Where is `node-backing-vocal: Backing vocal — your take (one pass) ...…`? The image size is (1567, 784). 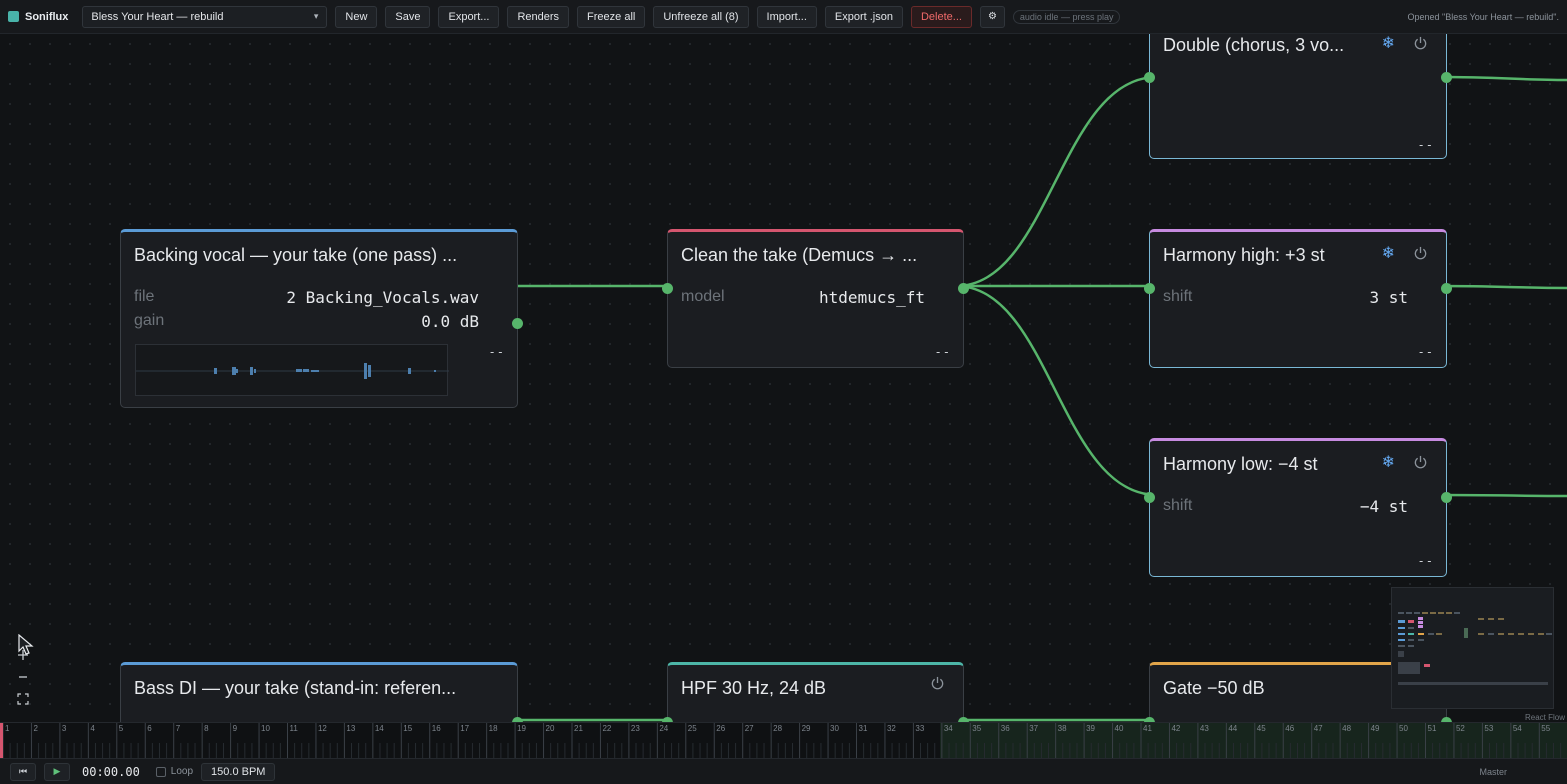
node-backing-vocal: Backing vocal — your take (one pass) ...… is located at coordinates (321, 318).